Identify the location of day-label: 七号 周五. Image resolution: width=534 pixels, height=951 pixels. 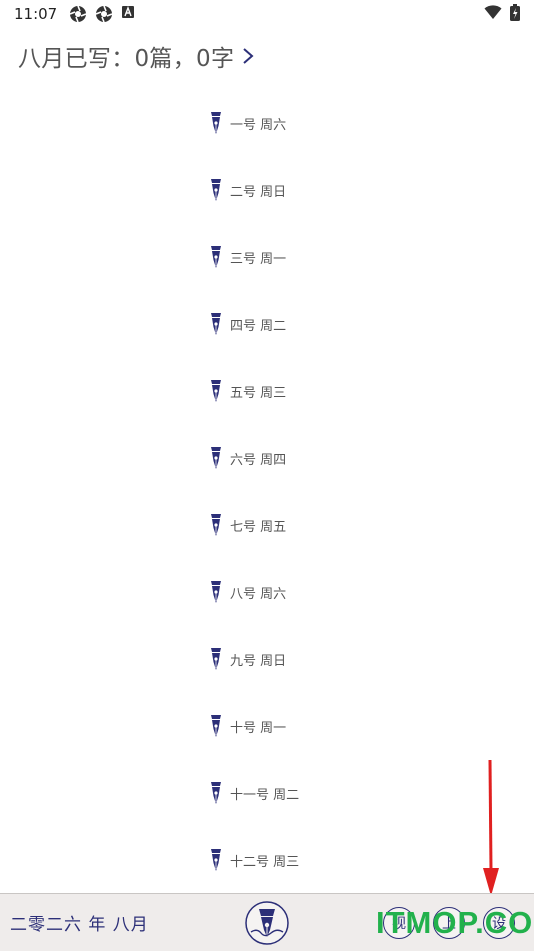
(258, 527).